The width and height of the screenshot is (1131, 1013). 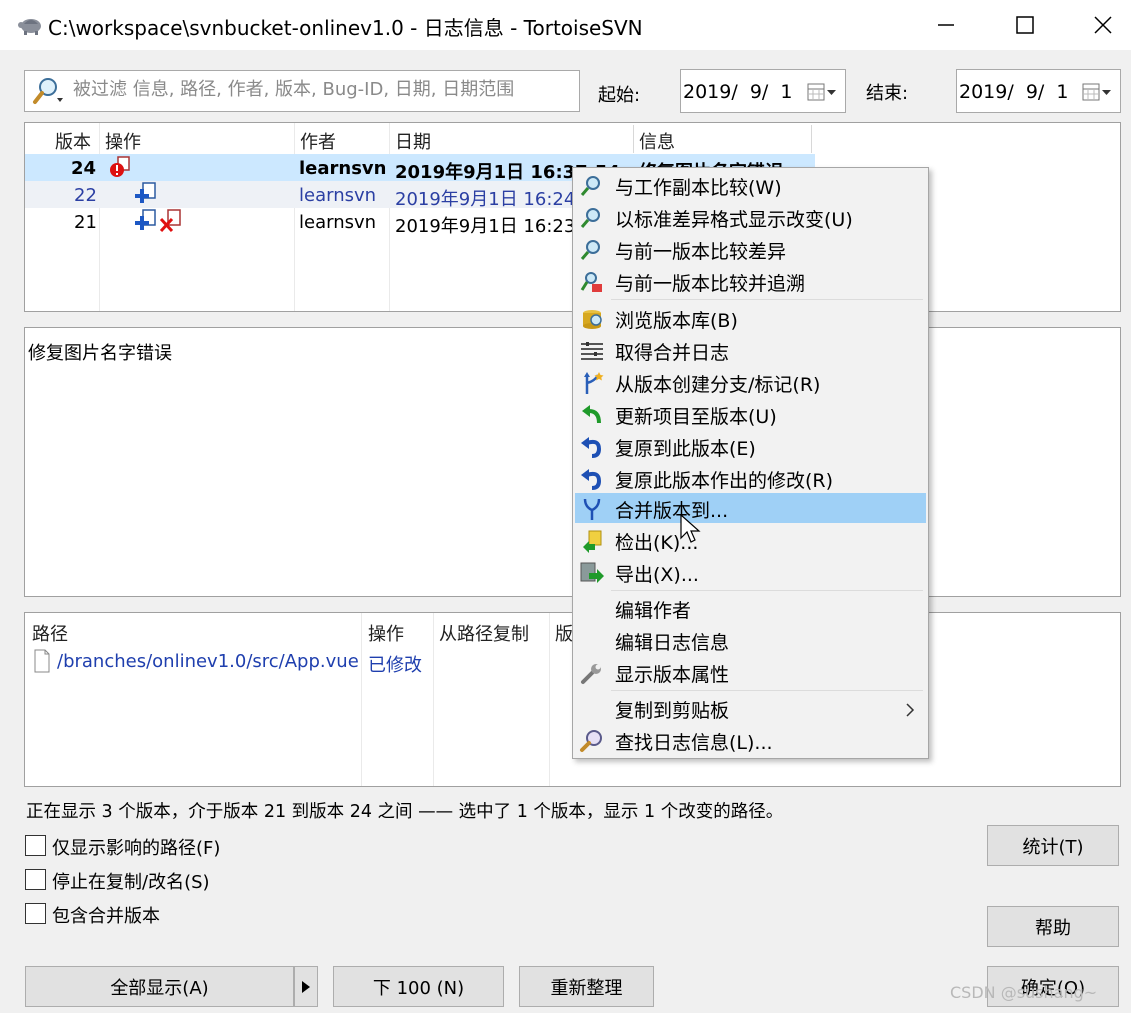 I want to click on minimize-button, so click(x=946, y=25).